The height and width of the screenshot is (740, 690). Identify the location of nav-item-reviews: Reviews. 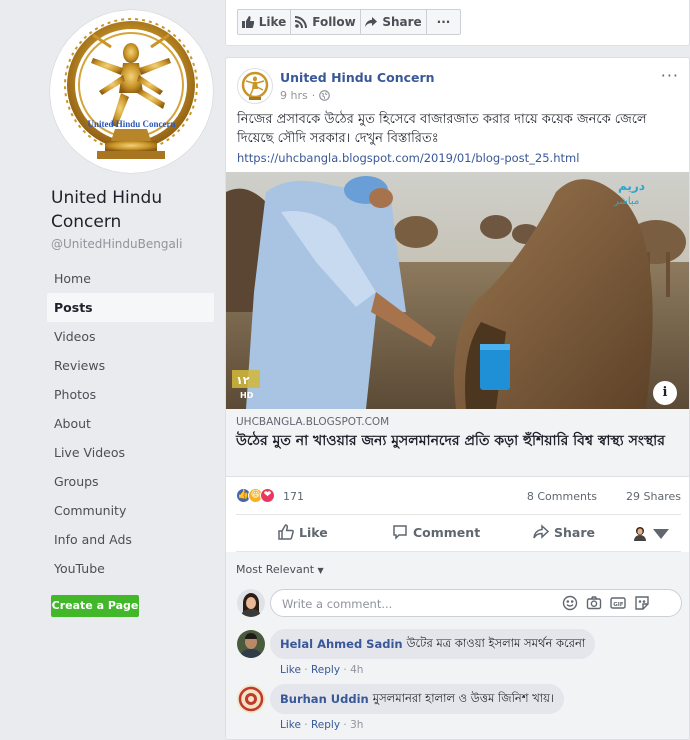
(130, 365).